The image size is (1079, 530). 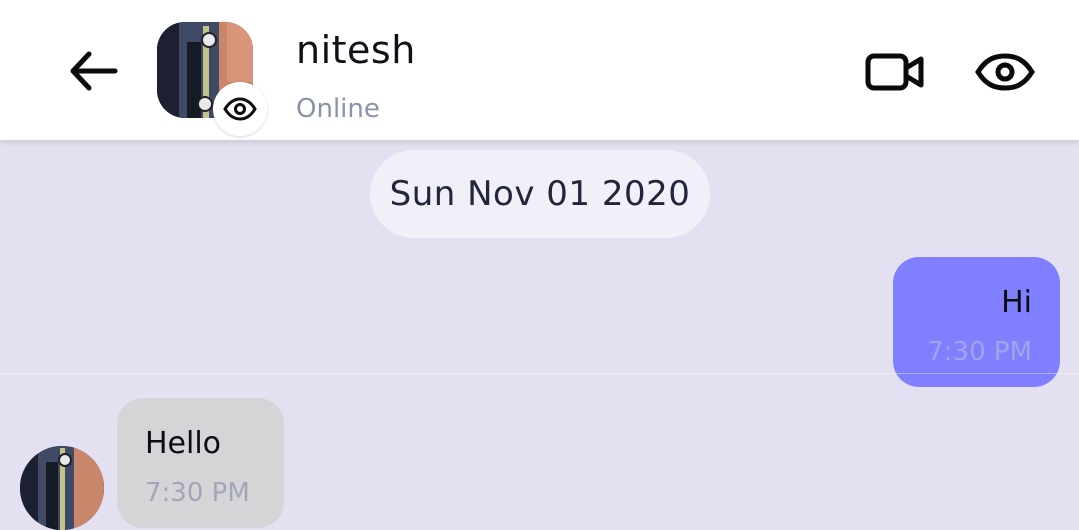 What do you see at coordinates (200, 463) in the screenshot?
I see `message-bubble-received: Hello 7:30 PM` at bounding box center [200, 463].